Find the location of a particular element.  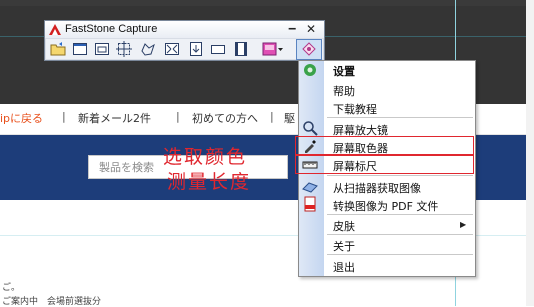

menu-item-convert-to-pdf: 转换图像为 PDF 文件 is located at coordinates (385, 206).